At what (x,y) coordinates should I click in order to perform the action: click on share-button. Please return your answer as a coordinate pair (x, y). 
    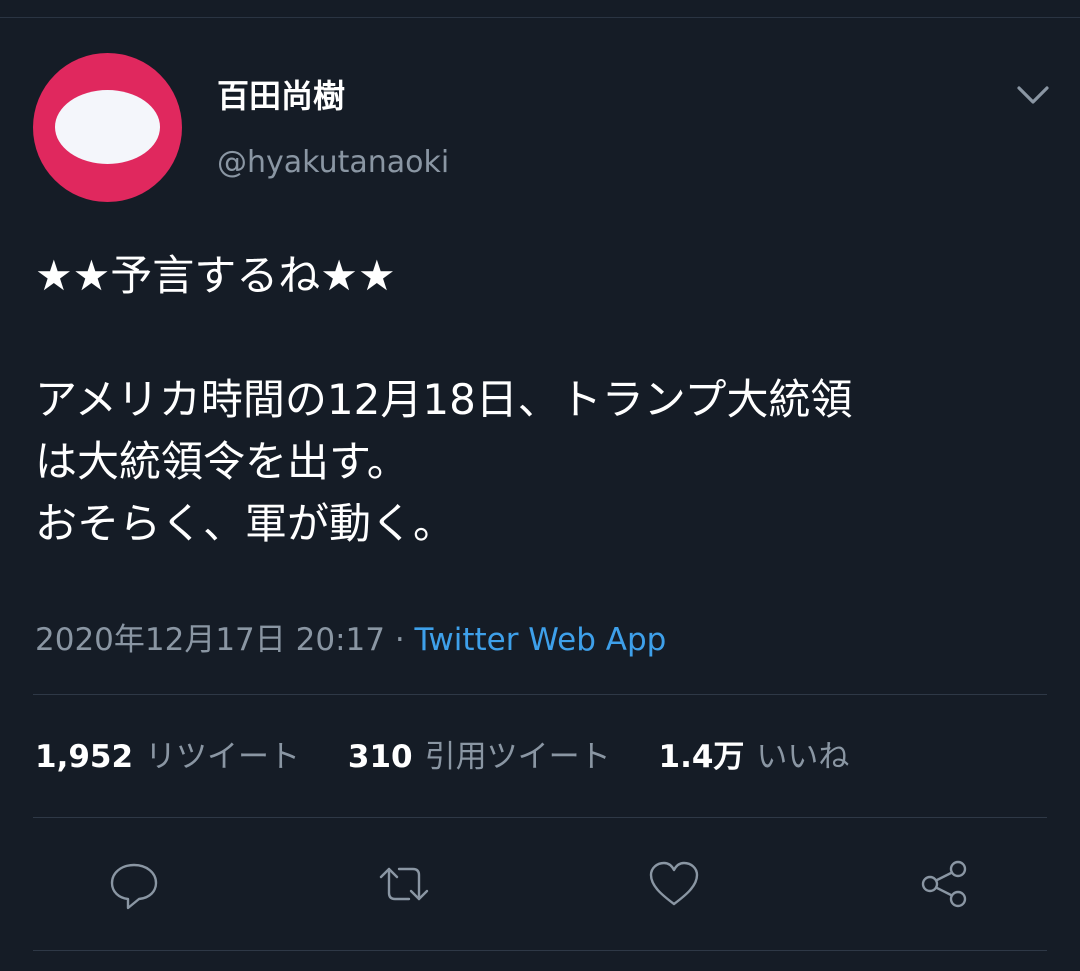
    Looking at the image, I should click on (944, 884).